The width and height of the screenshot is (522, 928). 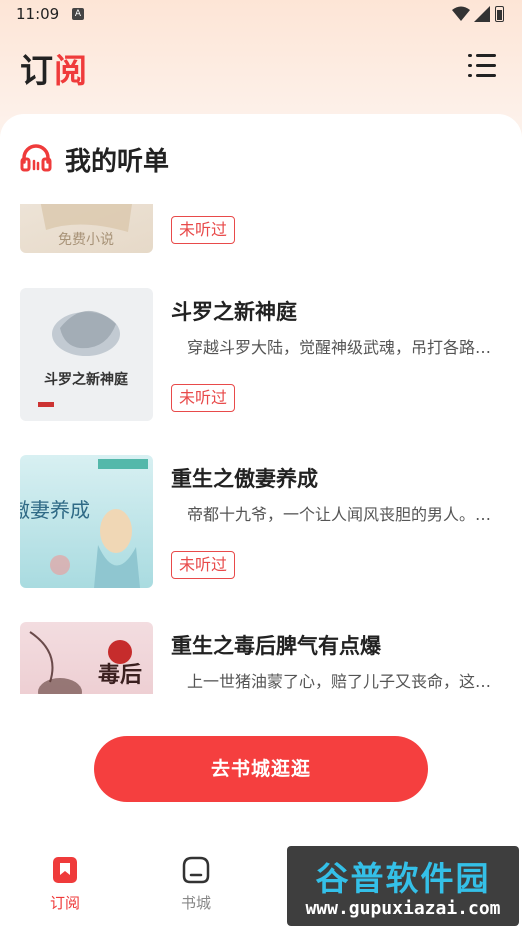 What do you see at coordinates (482, 14) in the screenshot?
I see `signal-icon` at bounding box center [482, 14].